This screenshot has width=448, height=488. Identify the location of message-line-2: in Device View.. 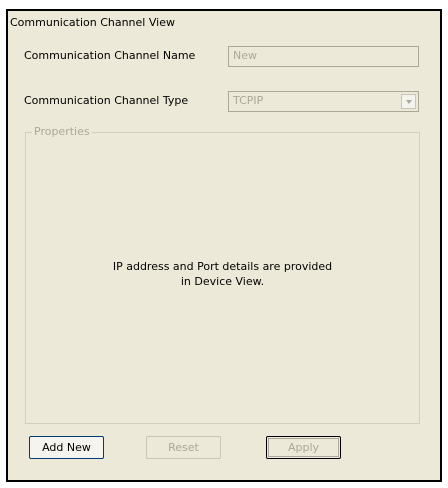
(222, 281).